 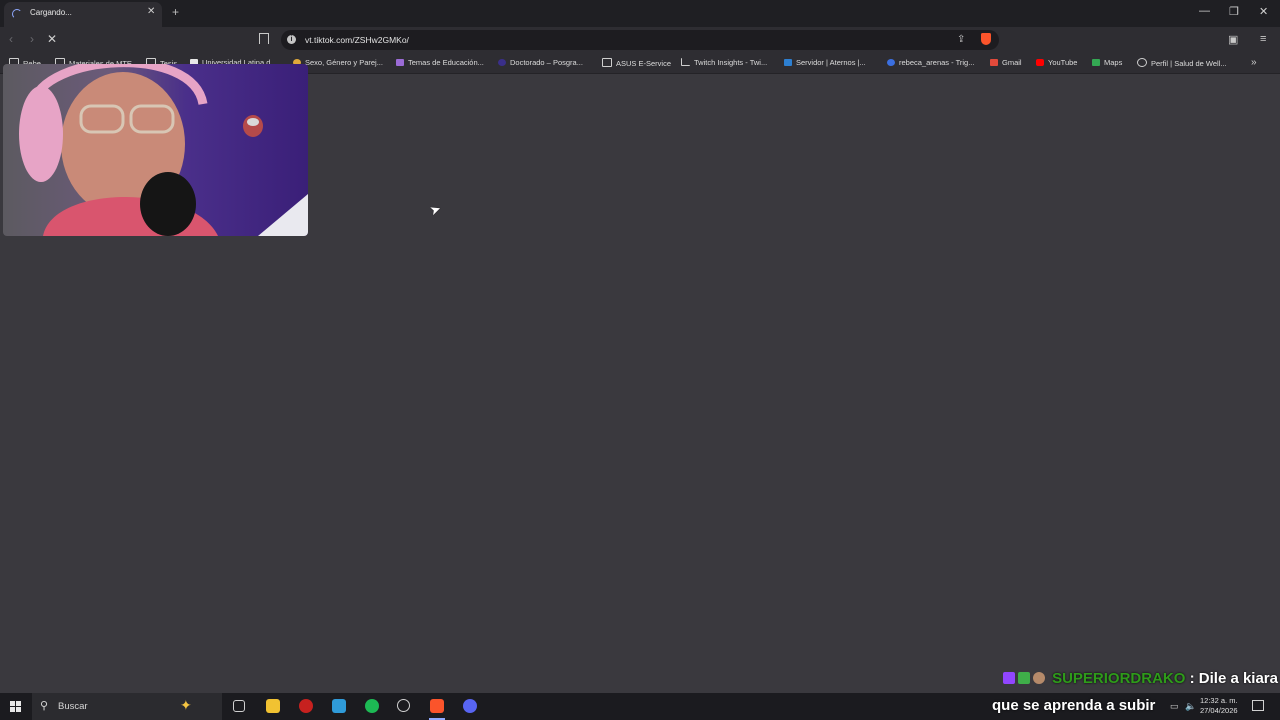 I want to click on bookmark-item: Gmail, so click(x=1006, y=62).